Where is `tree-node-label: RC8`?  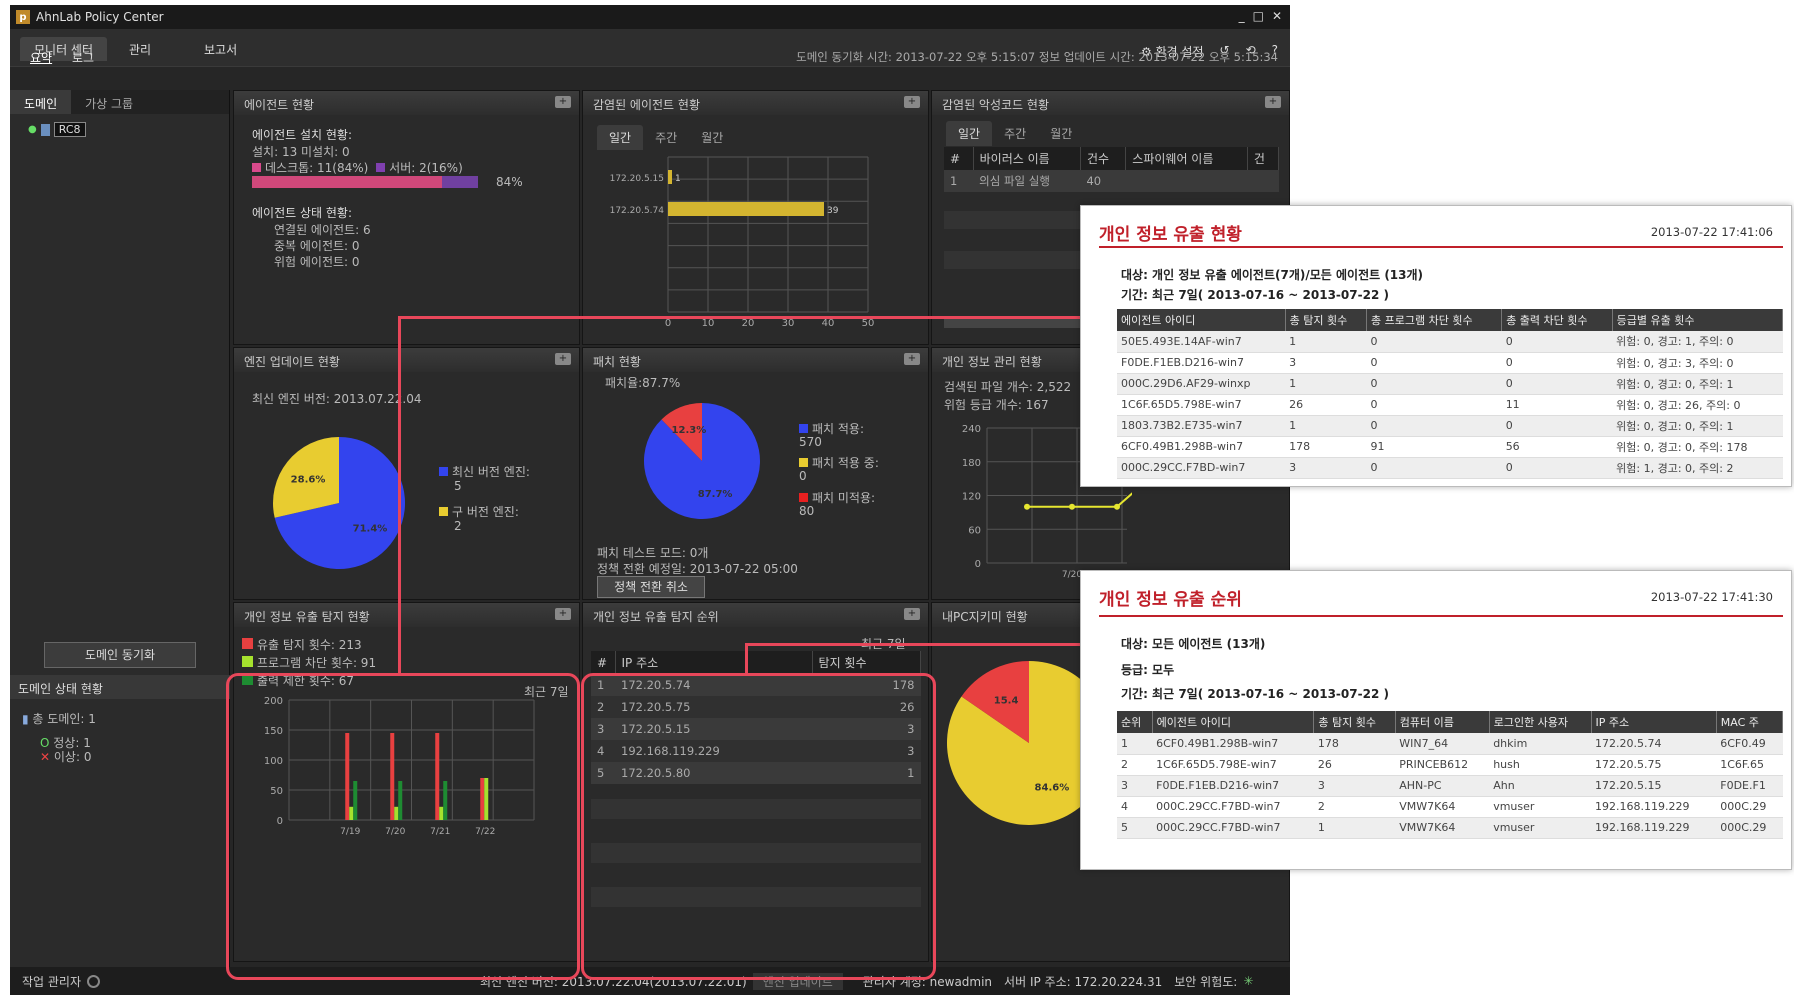
tree-node-label: RC8 is located at coordinates (69, 129).